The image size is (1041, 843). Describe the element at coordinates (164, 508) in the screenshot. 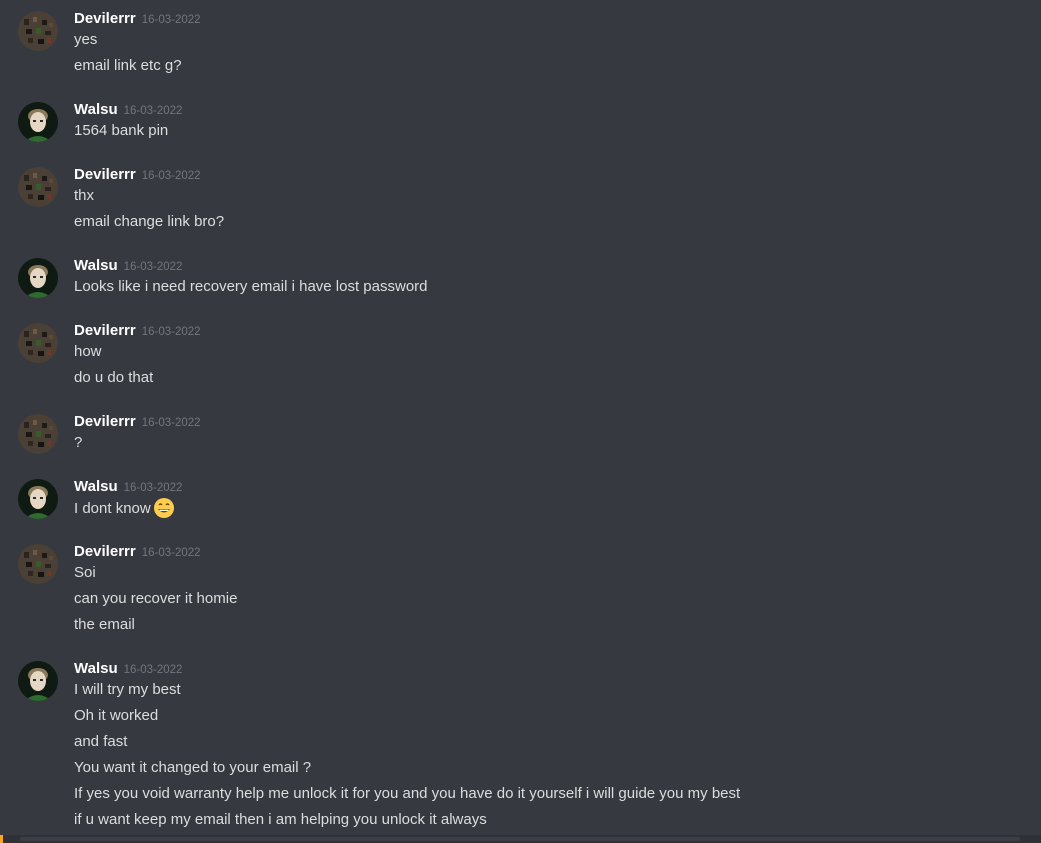

I see `grinning-face-emoji-icon` at that location.